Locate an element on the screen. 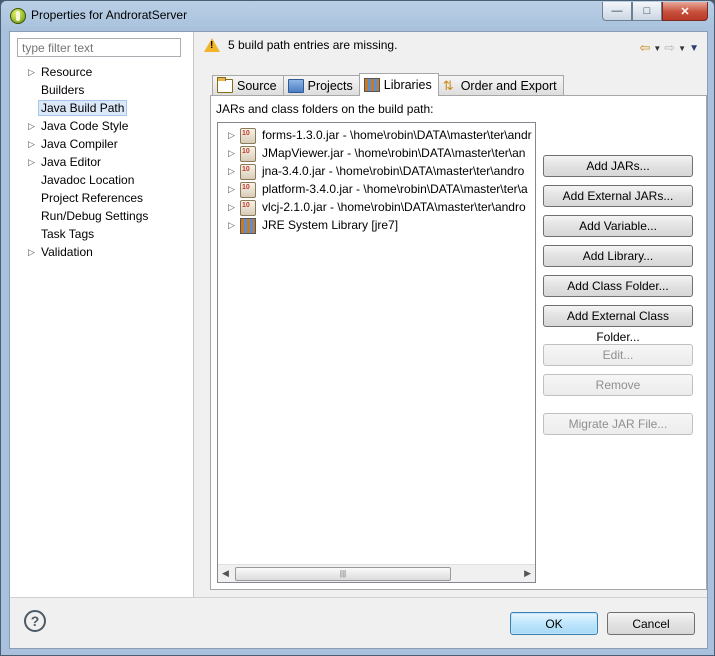 The image size is (715, 656). tree-item-label: Builders is located at coordinates (63, 90).